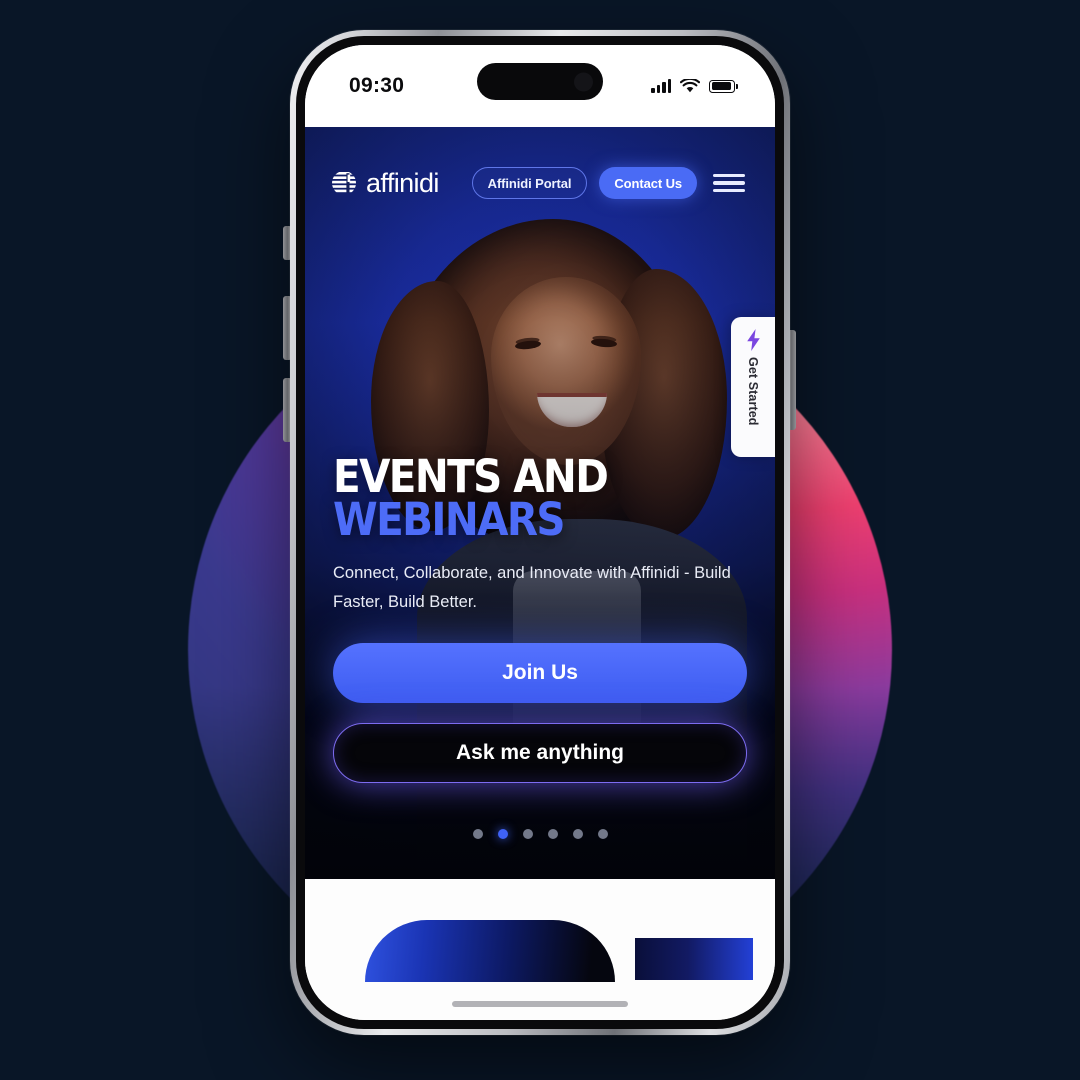  I want to click on next-section, so click(540, 949).